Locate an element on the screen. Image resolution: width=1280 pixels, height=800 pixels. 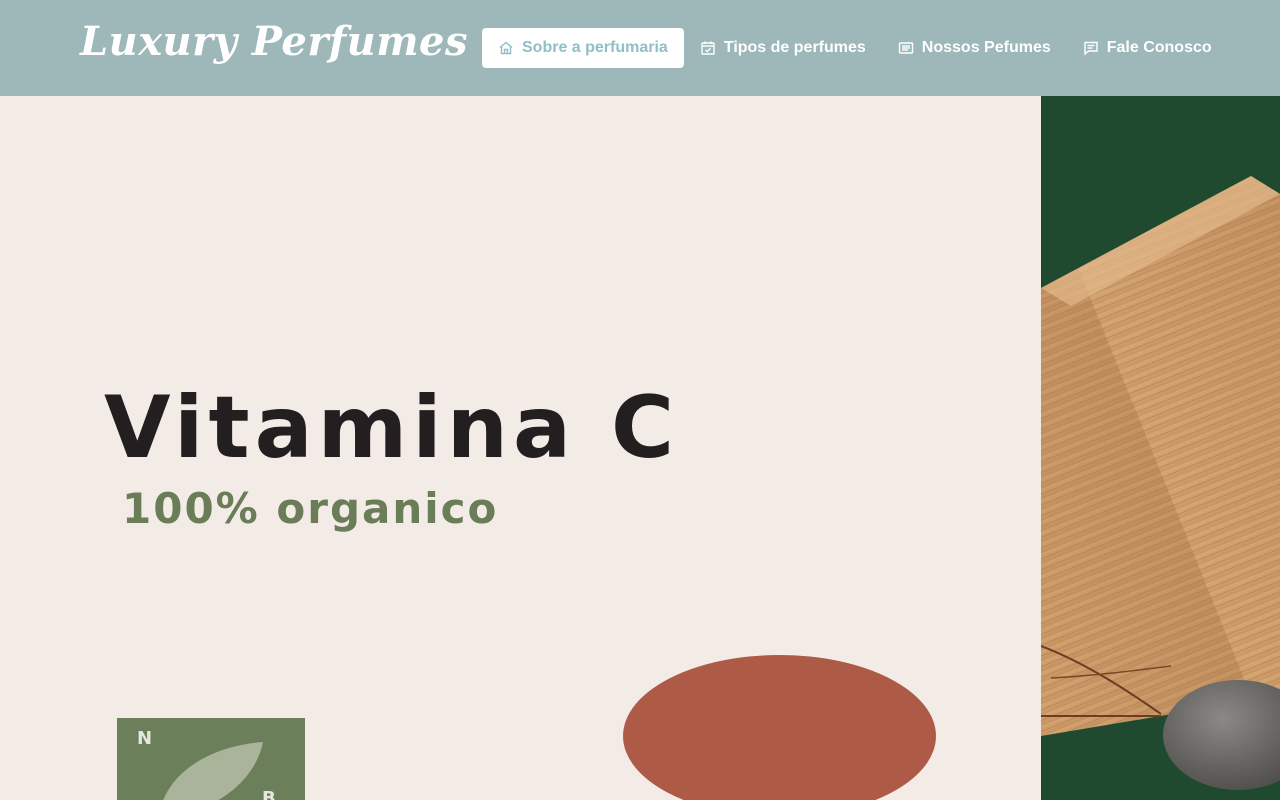
calendar-check-icon is located at coordinates (708, 48).